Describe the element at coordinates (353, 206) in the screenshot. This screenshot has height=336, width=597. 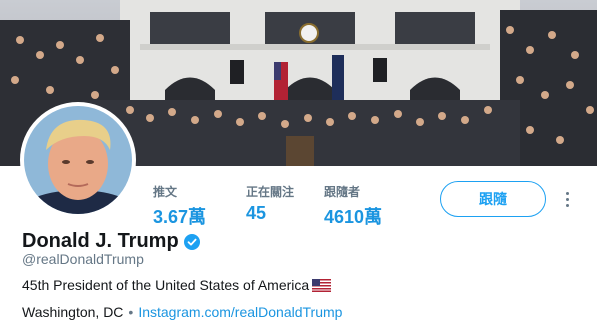
I see `stat-followers: 跟隨者 4610萬` at that location.